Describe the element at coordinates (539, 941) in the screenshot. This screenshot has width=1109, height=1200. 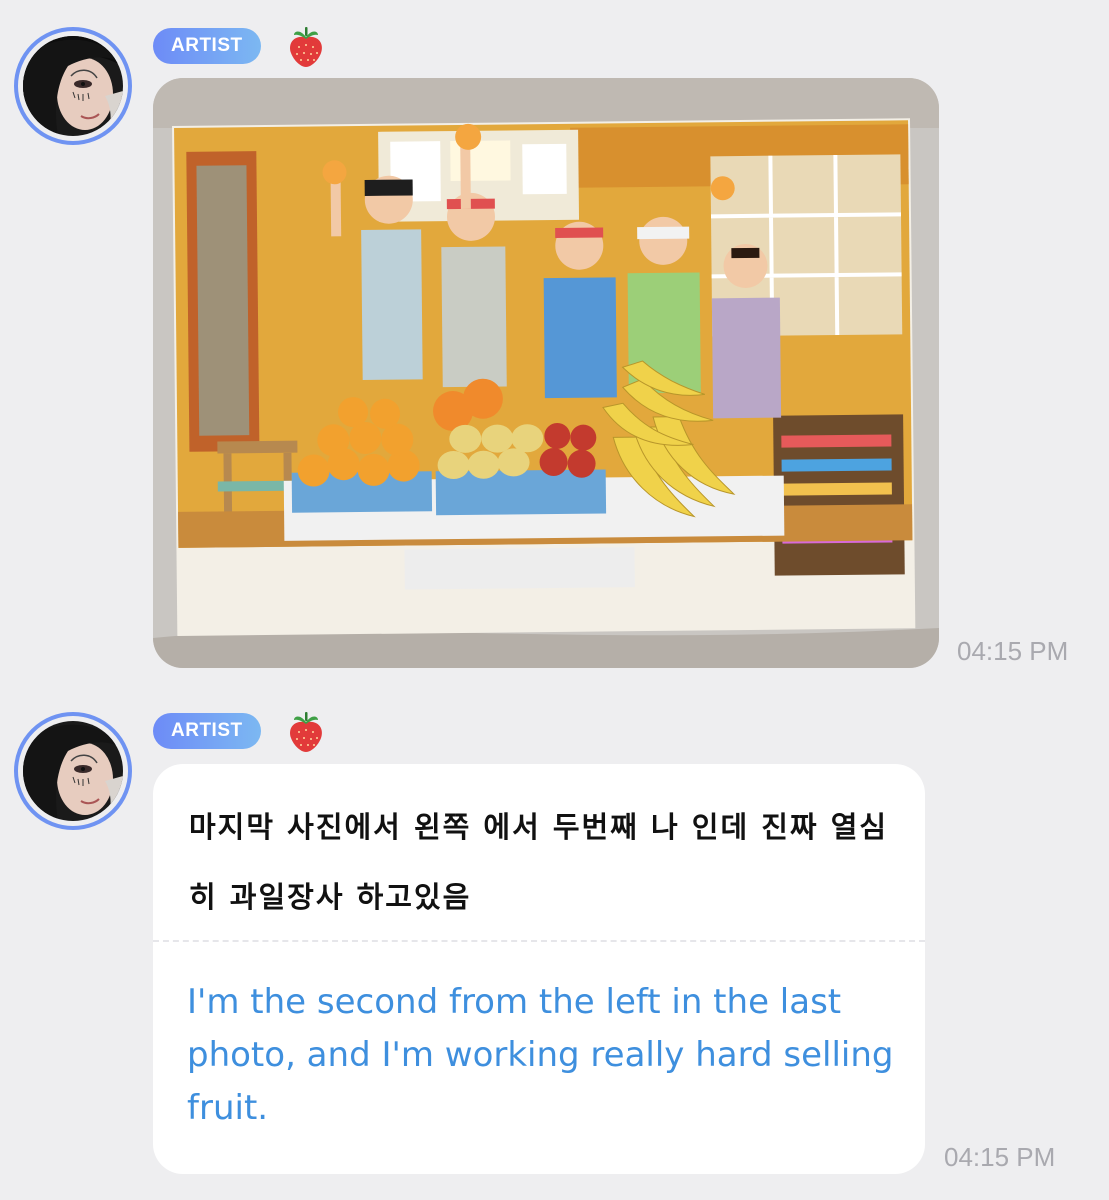
I see `translation-divider` at that location.